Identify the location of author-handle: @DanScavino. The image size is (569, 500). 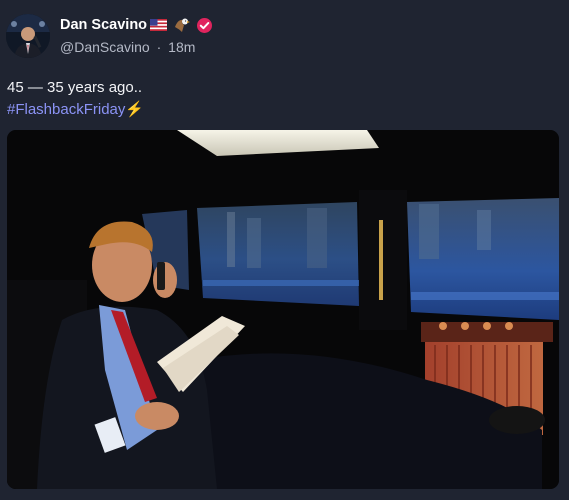
(105, 47).